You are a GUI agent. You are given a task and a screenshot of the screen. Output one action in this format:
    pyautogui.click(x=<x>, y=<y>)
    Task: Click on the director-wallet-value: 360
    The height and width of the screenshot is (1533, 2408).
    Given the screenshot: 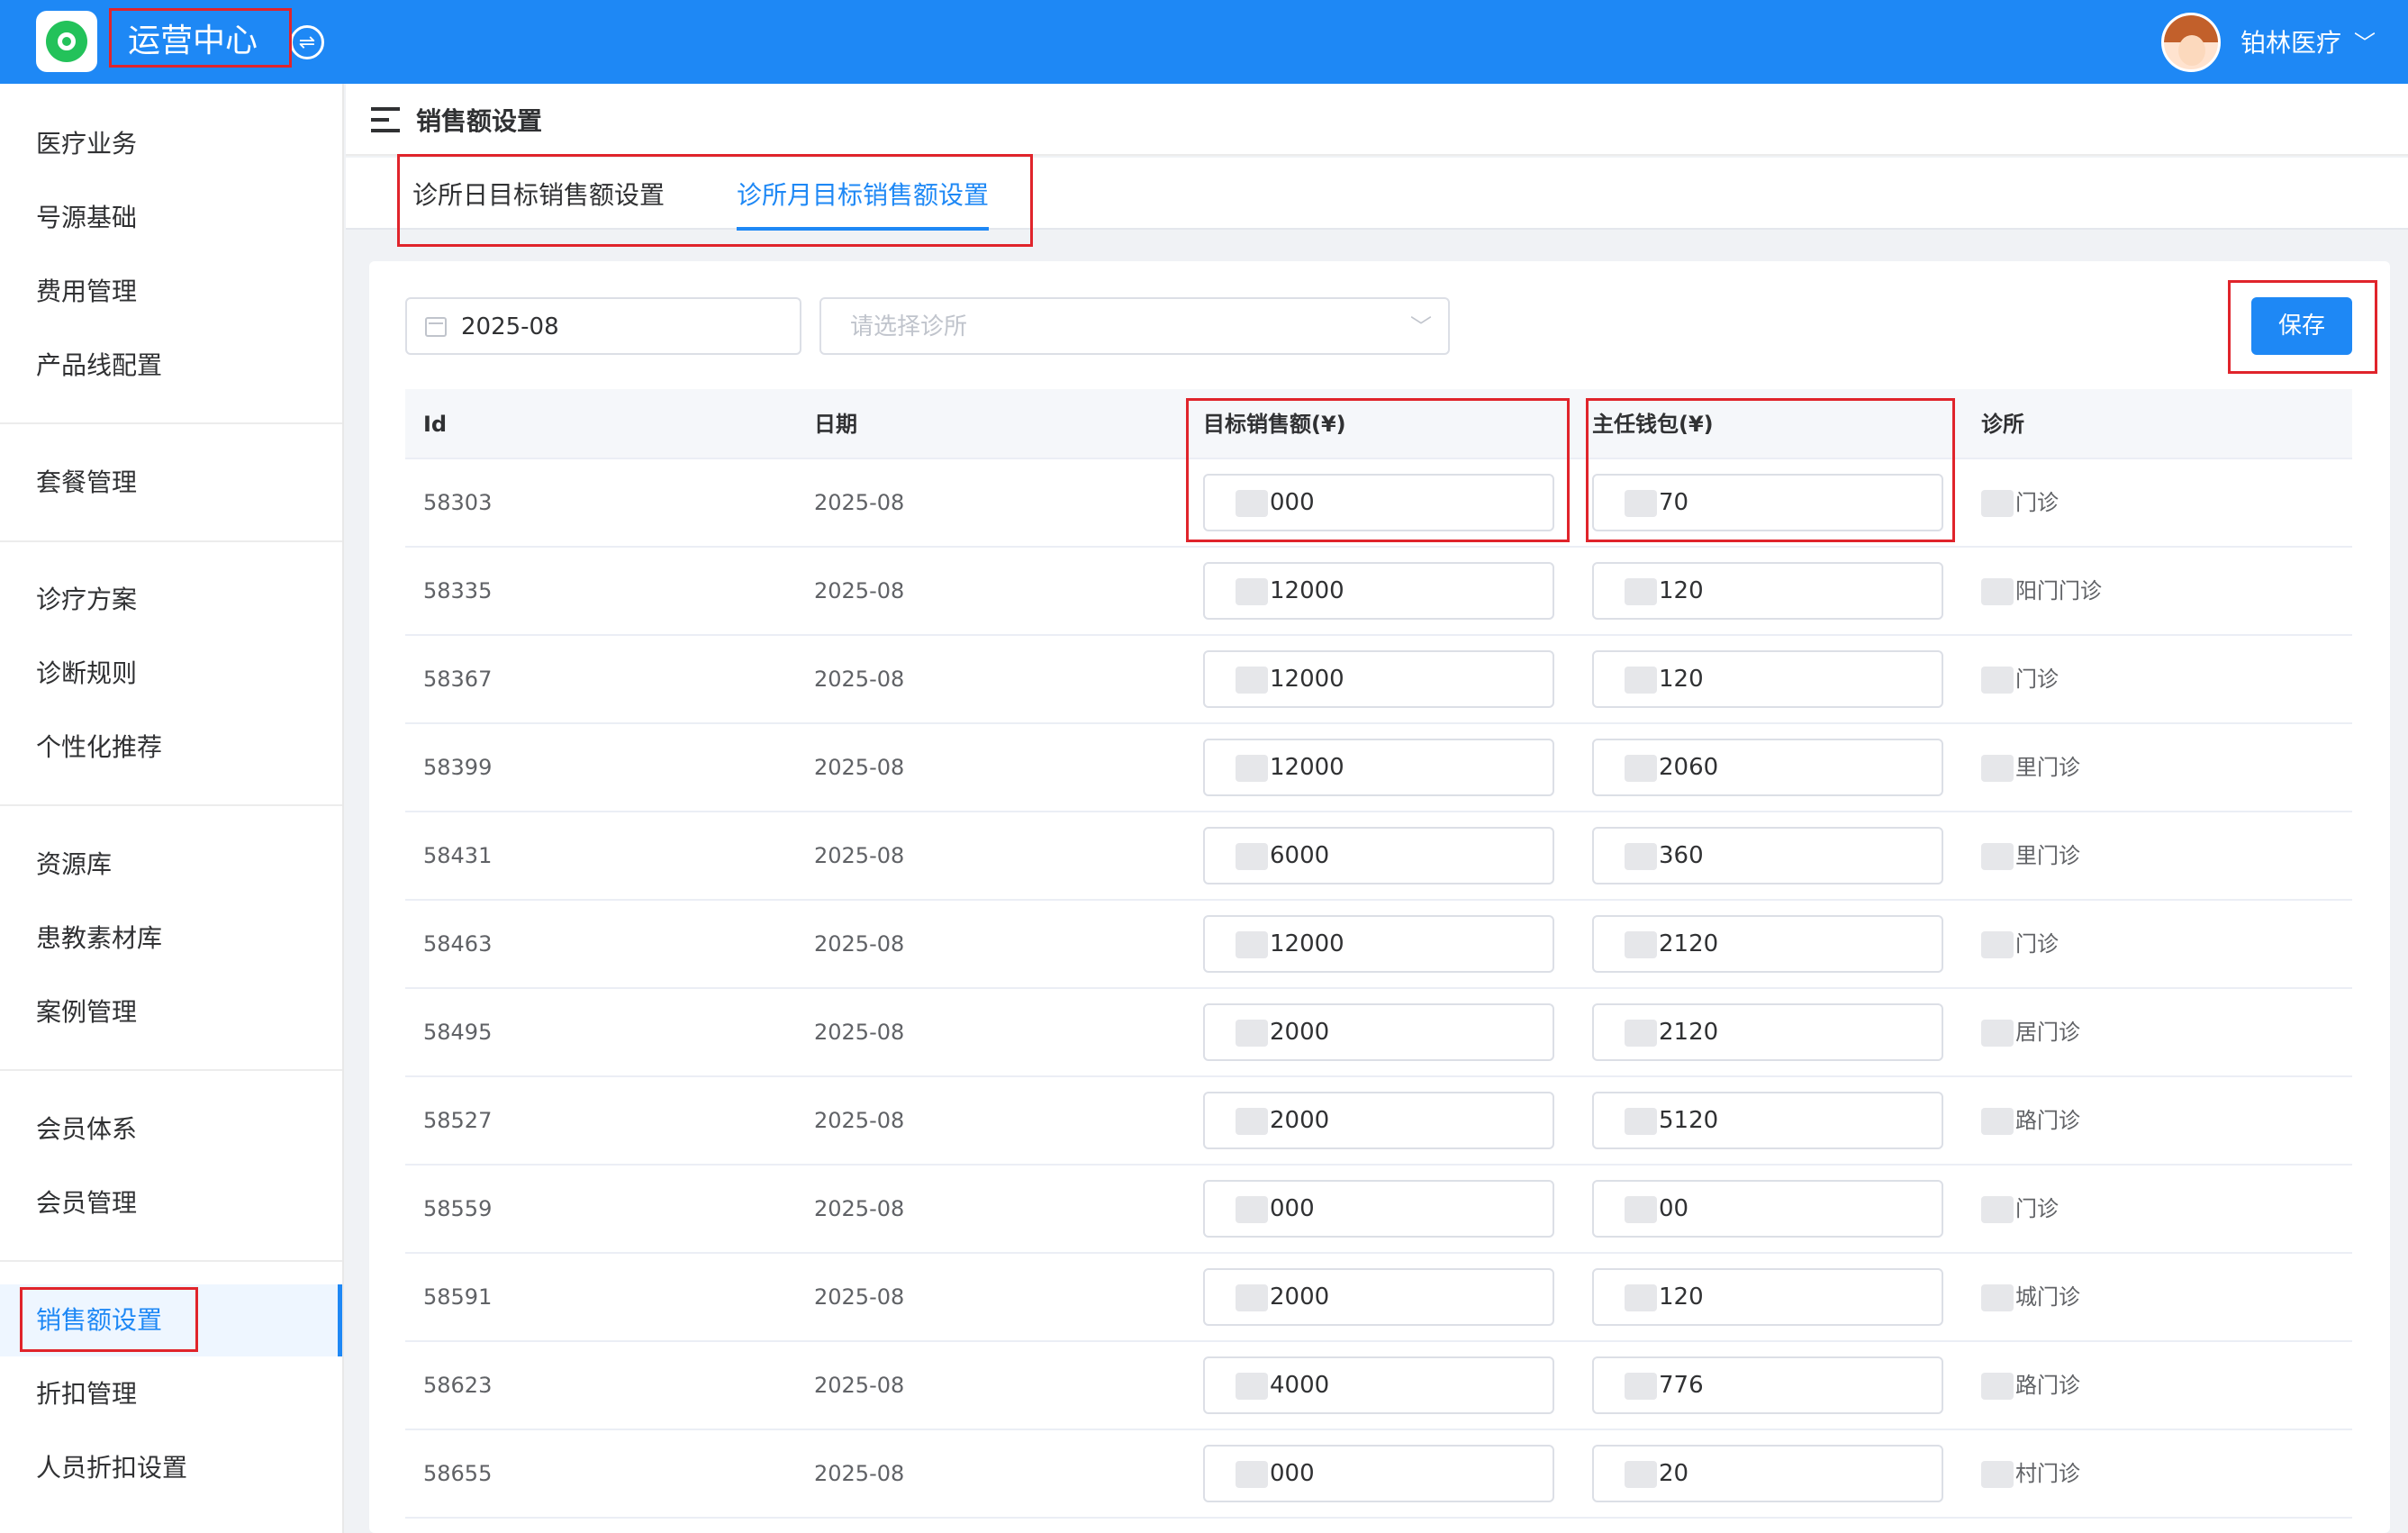 What is the action you would take?
    pyautogui.click(x=1681, y=855)
    